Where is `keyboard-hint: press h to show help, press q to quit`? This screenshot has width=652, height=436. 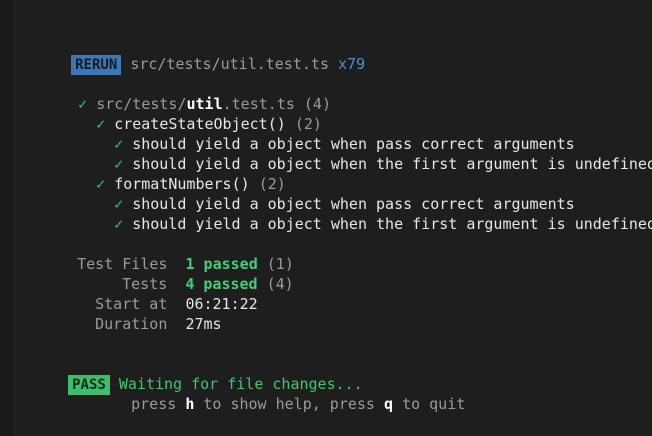
keyboard-hint: press h to show help, press q to quit is located at coordinates (280, 393).